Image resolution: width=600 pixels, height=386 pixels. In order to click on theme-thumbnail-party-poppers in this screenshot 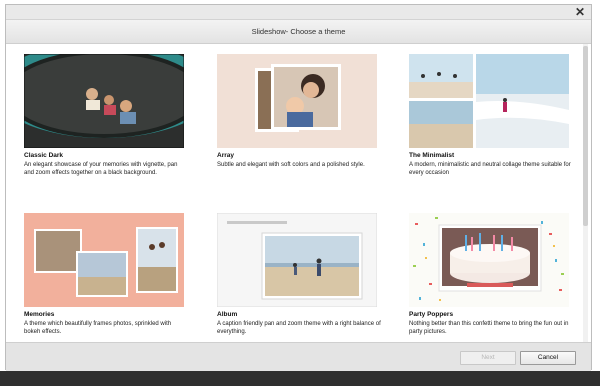, I will do `click(489, 260)`.